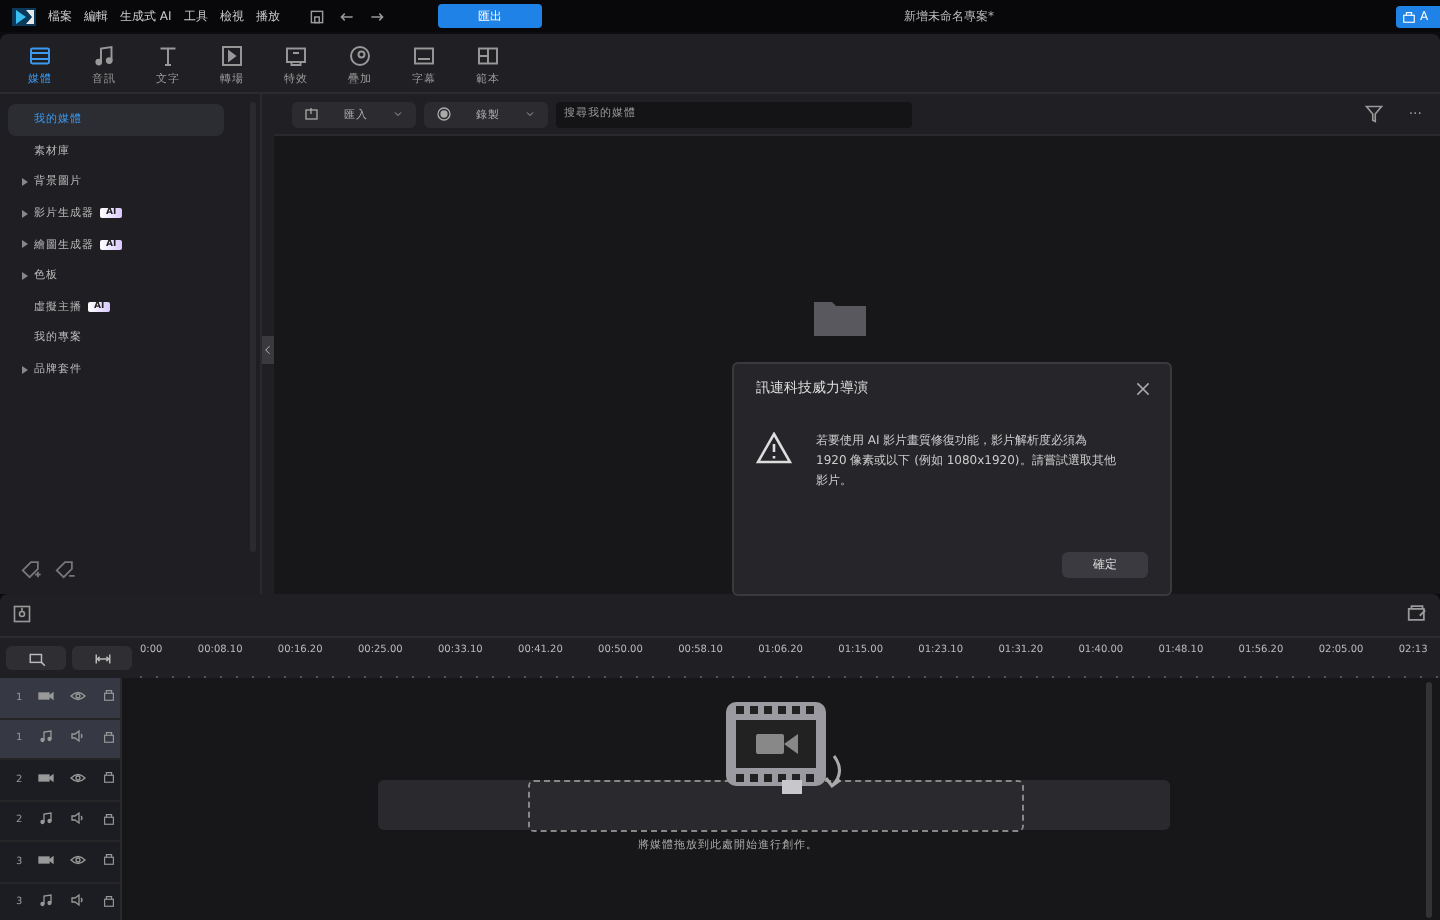 The image size is (1440, 920). I want to click on play-icon, so click(232, 56).